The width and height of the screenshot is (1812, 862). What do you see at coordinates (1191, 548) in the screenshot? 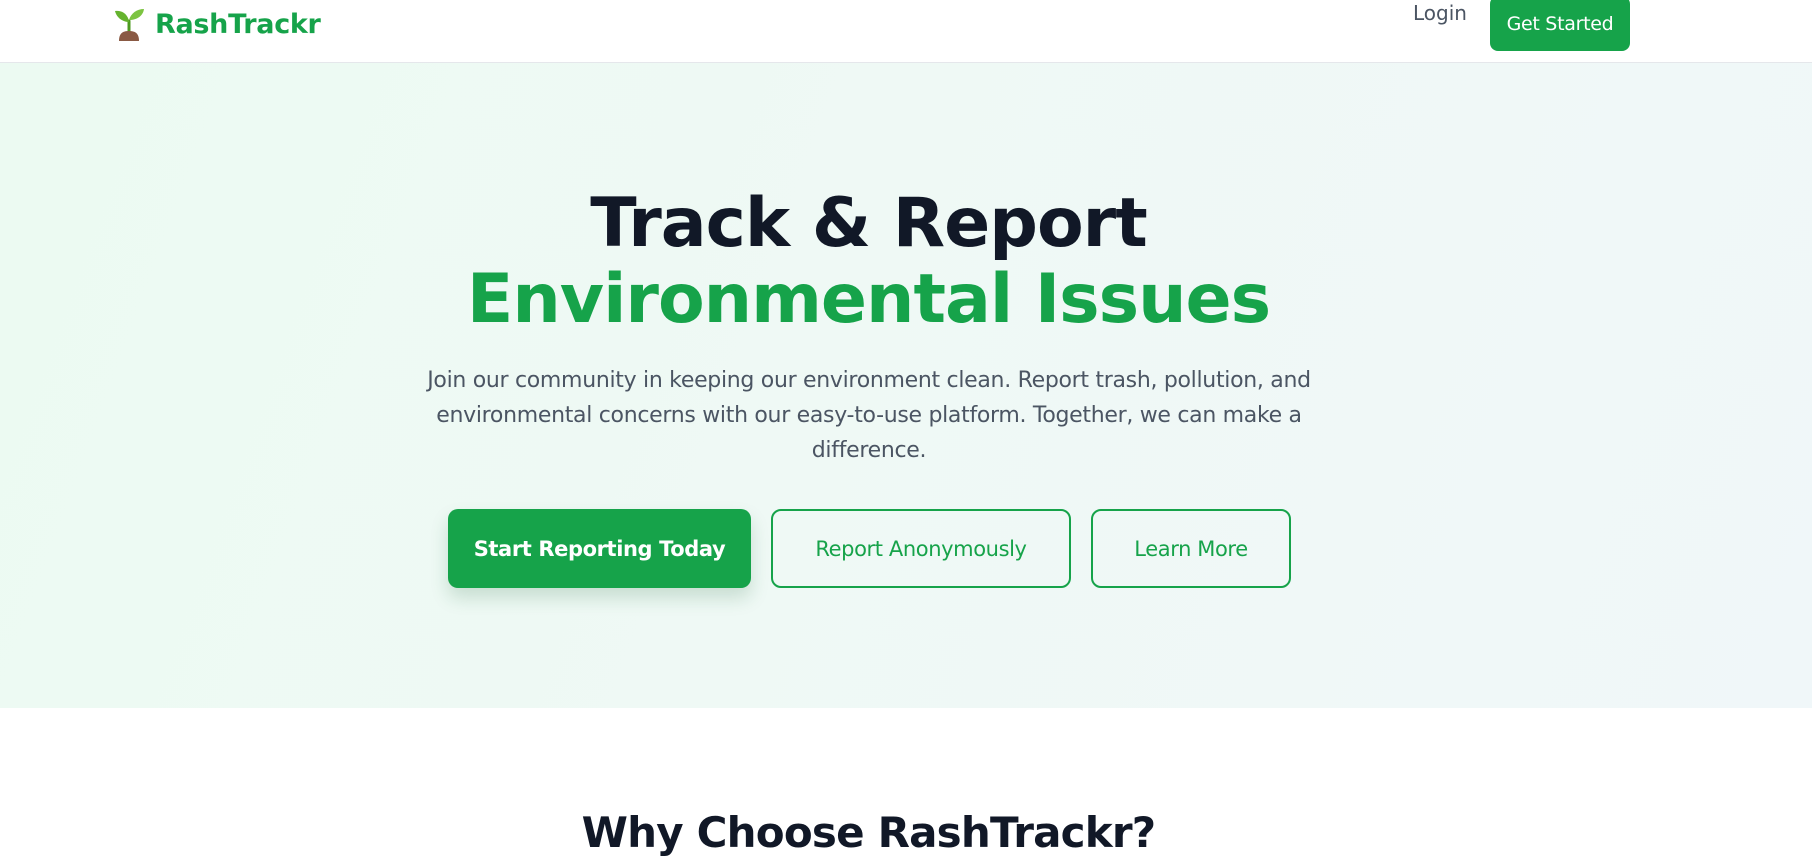
I see `learn-more-button: Learn More` at bounding box center [1191, 548].